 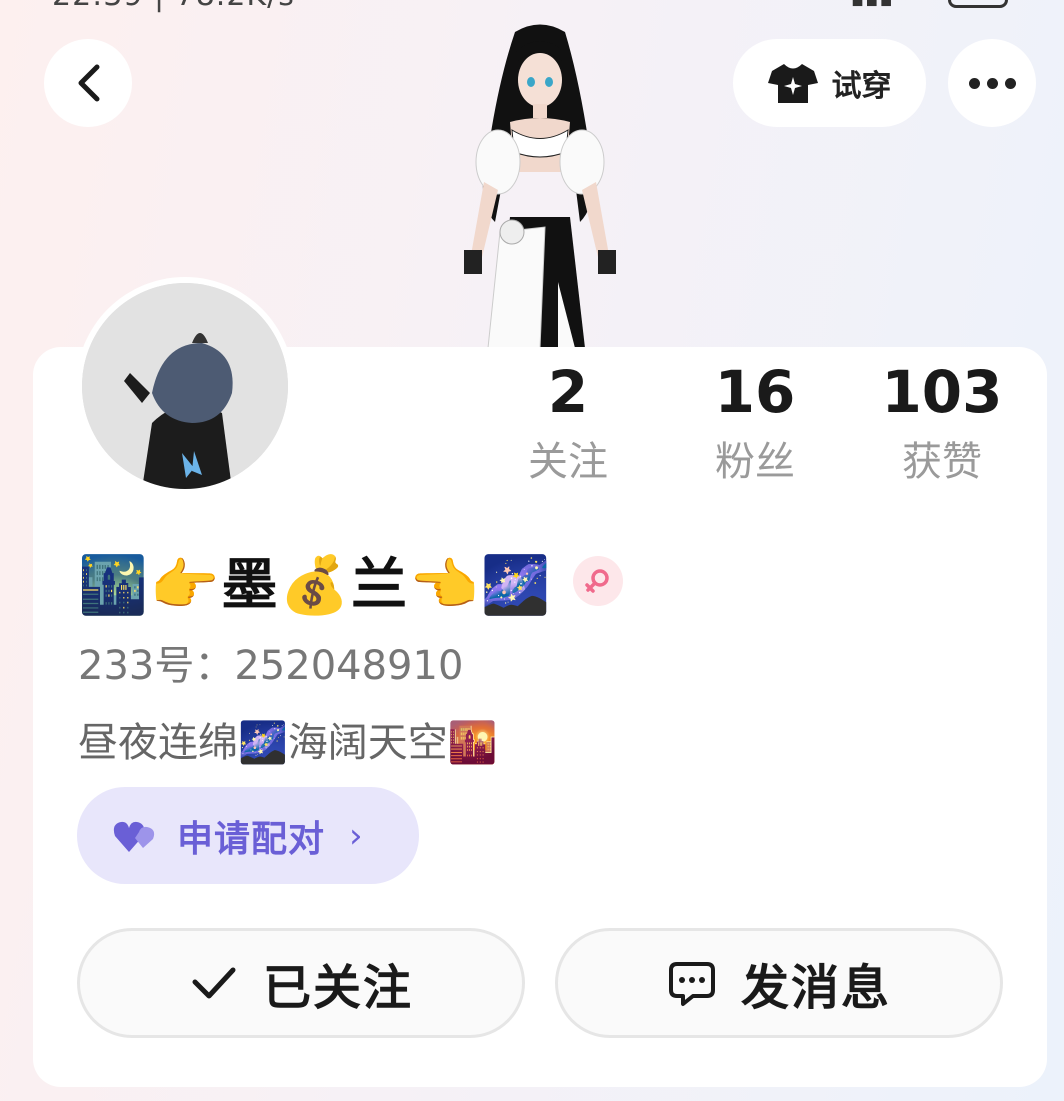 What do you see at coordinates (942, 462) in the screenshot?
I see `likes-label: 获赞` at bounding box center [942, 462].